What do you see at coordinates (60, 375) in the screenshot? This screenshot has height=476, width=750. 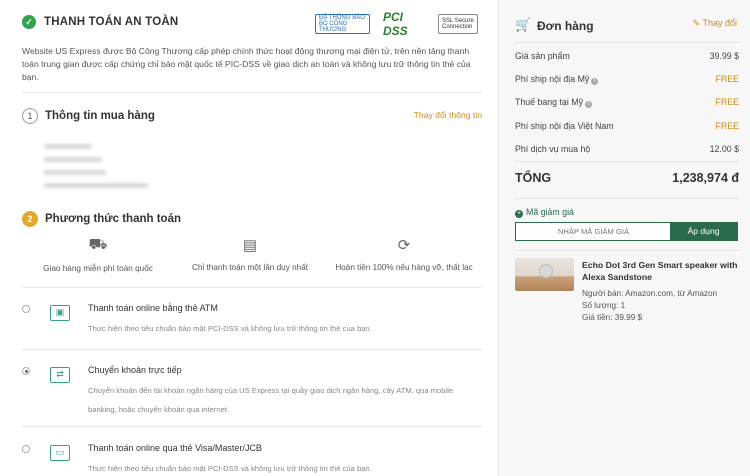 I see `bank-transfer-icon: ⇄` at bounding box center [60, 375].